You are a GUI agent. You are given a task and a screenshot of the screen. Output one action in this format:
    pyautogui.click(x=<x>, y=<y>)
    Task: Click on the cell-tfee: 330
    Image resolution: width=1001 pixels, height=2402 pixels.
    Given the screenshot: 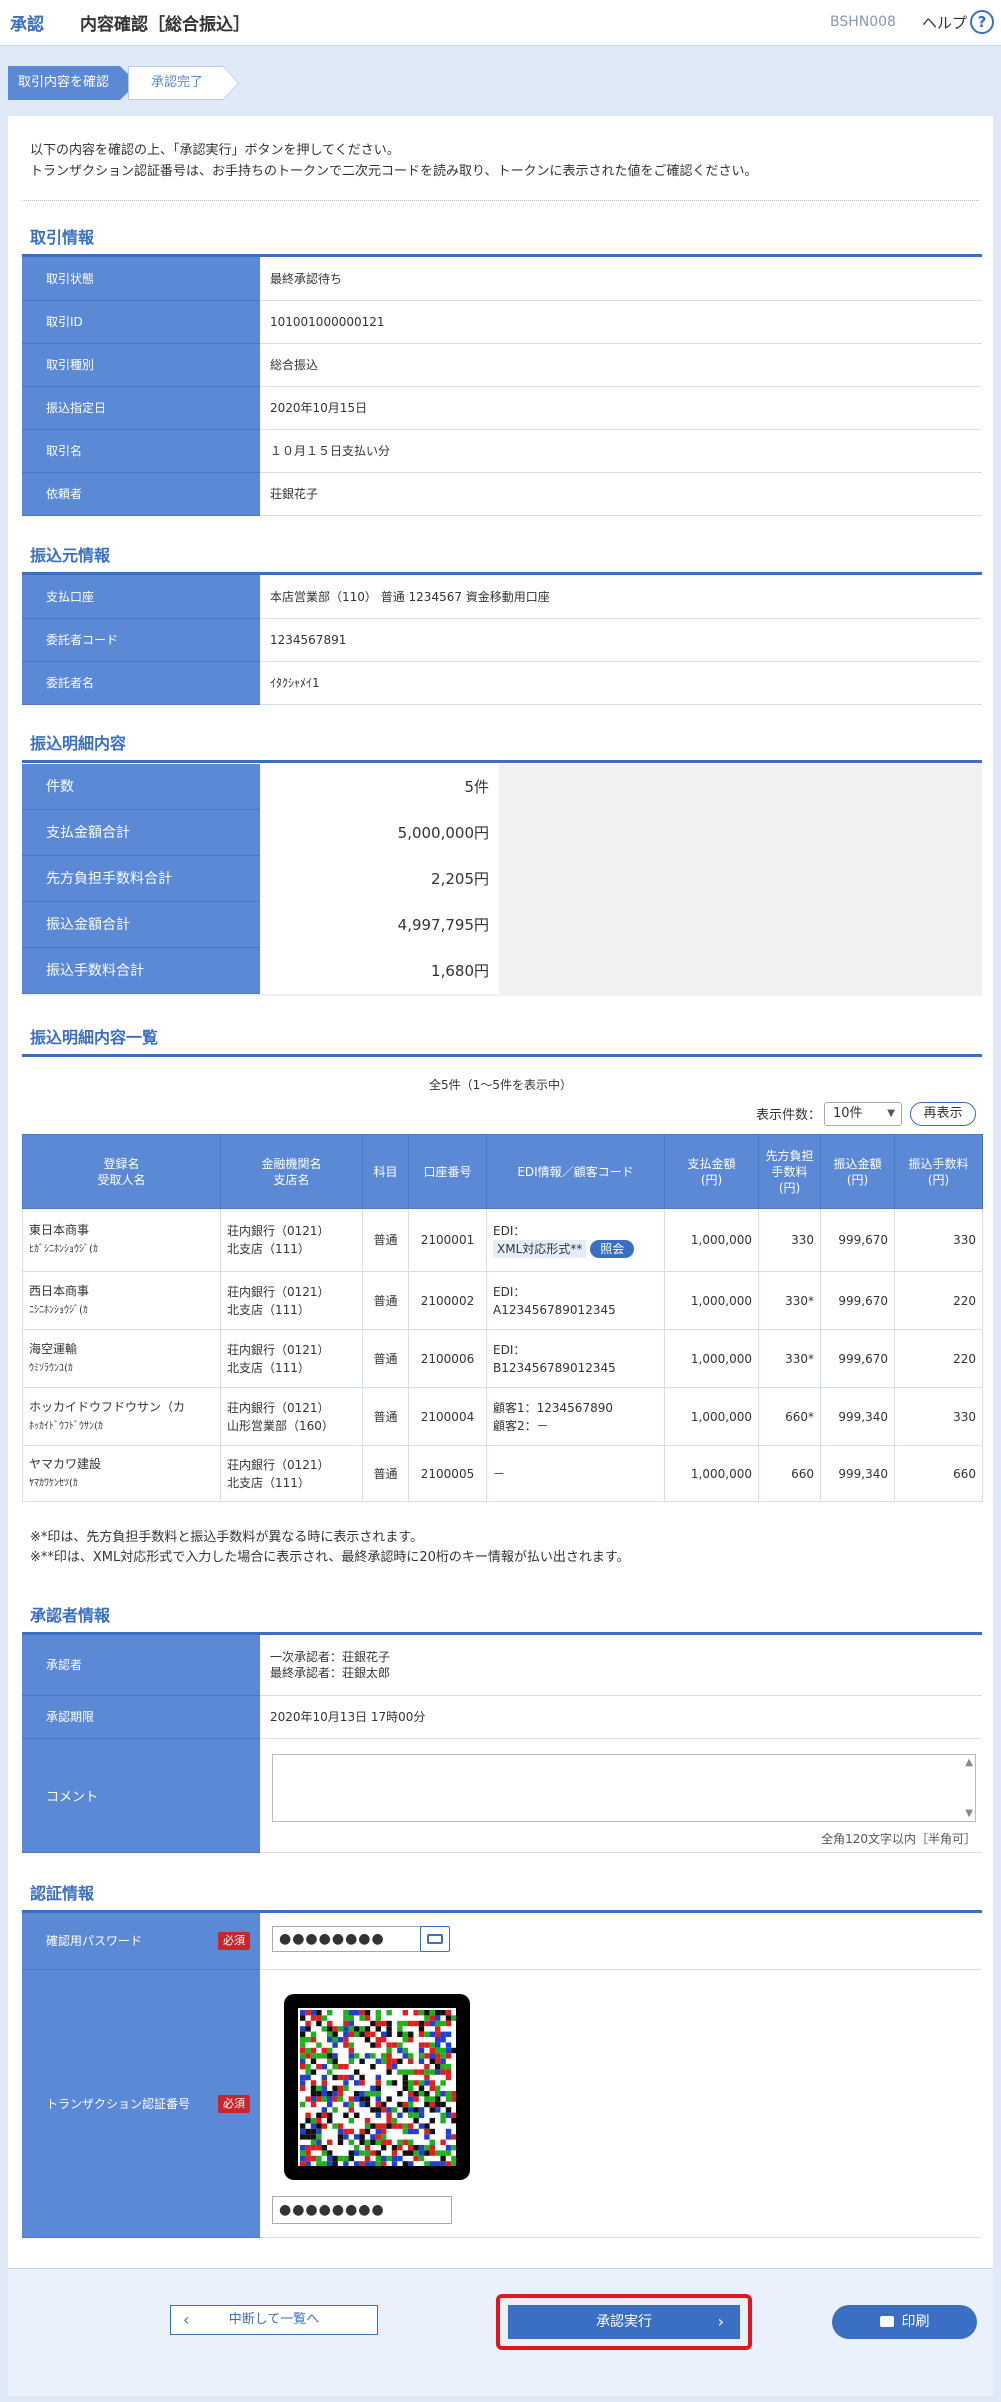 What is the action you would take?
    pyautogui.click(x=938, y=1416)
    